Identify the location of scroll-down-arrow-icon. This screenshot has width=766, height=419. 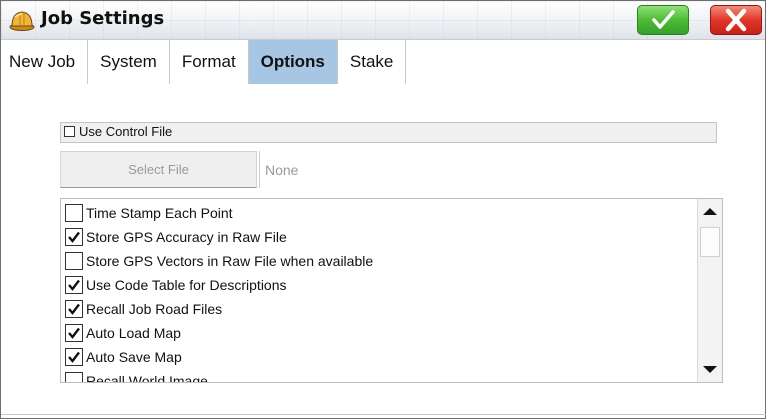
(710, 369).